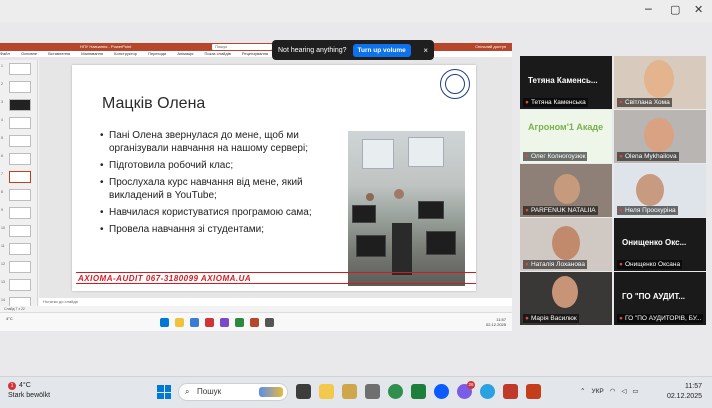 The image size is (712, 408). Describe the element at coordinates (9, 318) in the screenshot. I see `remote-weather: 4°C` at that location.